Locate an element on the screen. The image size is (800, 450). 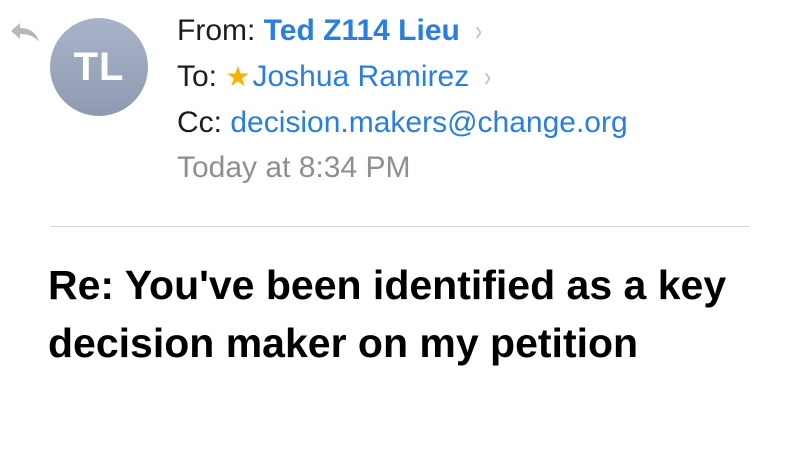
message-date: Today at 8:34 PM is located at coordinates (294, 167).